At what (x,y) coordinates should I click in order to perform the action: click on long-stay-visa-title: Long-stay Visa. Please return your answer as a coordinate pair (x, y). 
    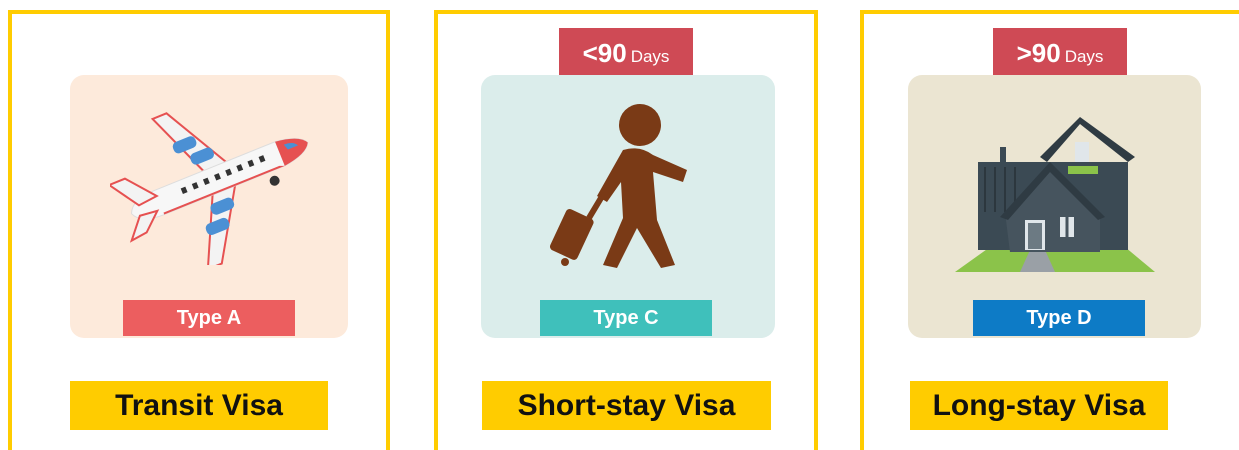
    Looking at the image, I should click on (1039, 405).